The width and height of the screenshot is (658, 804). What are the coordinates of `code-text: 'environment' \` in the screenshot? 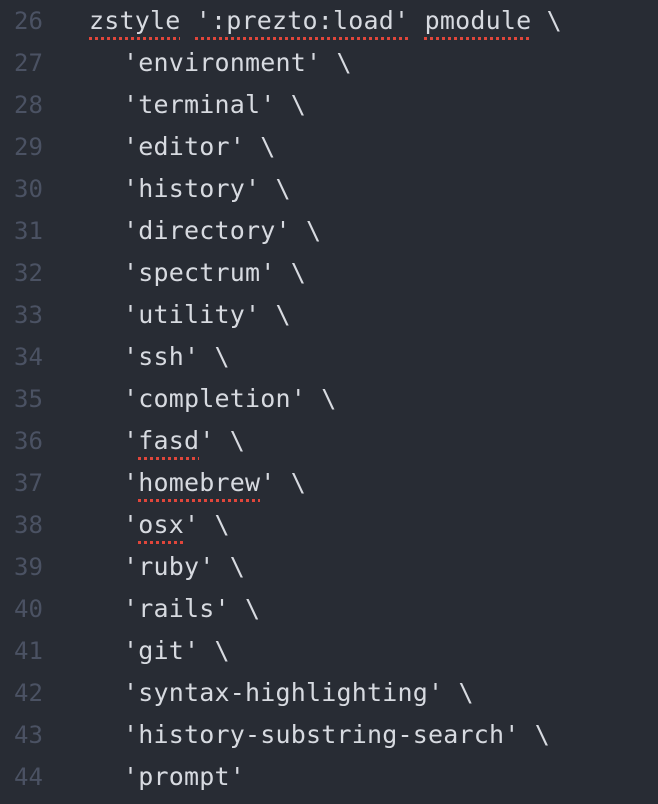 It's located at (220, 63).